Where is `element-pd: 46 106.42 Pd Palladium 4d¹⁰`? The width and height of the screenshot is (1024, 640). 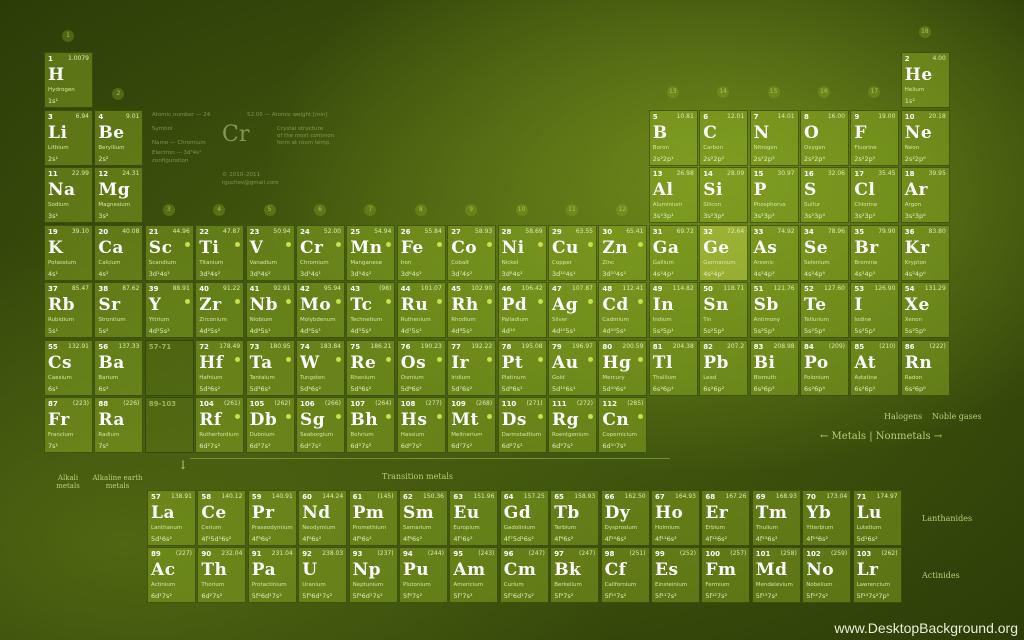
element-pd: 46 106.42 Pd Palladium 4d¹⁰ is located at coordinates (522, 310).